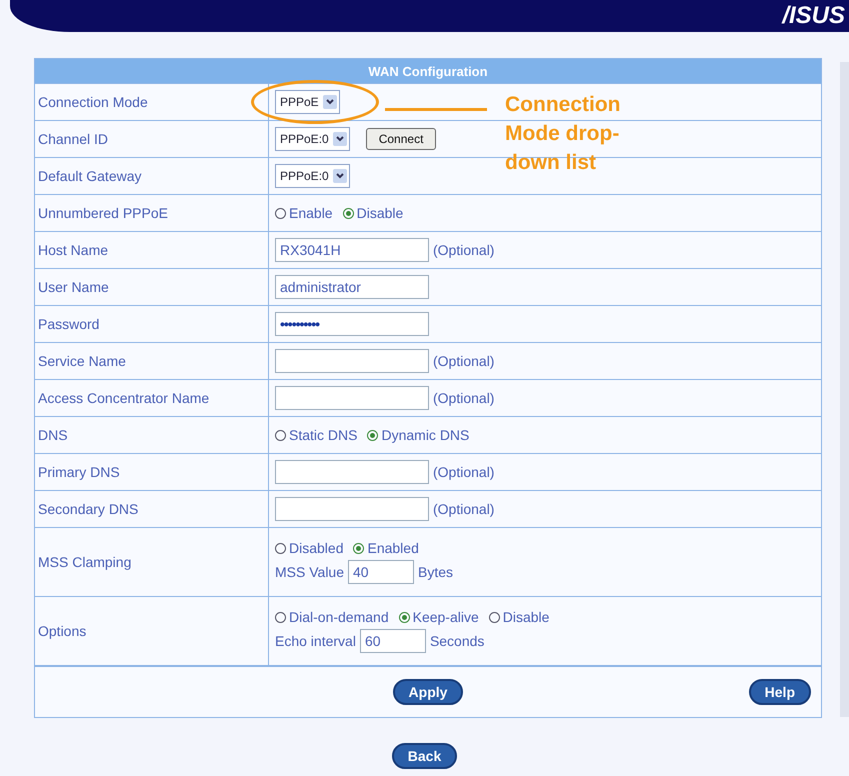 Image resolution: width=849 pixels, height=776 pixels. Describe the element at coordinates (152, 631) in the screenshot. I see `field-label: Options` at that location.